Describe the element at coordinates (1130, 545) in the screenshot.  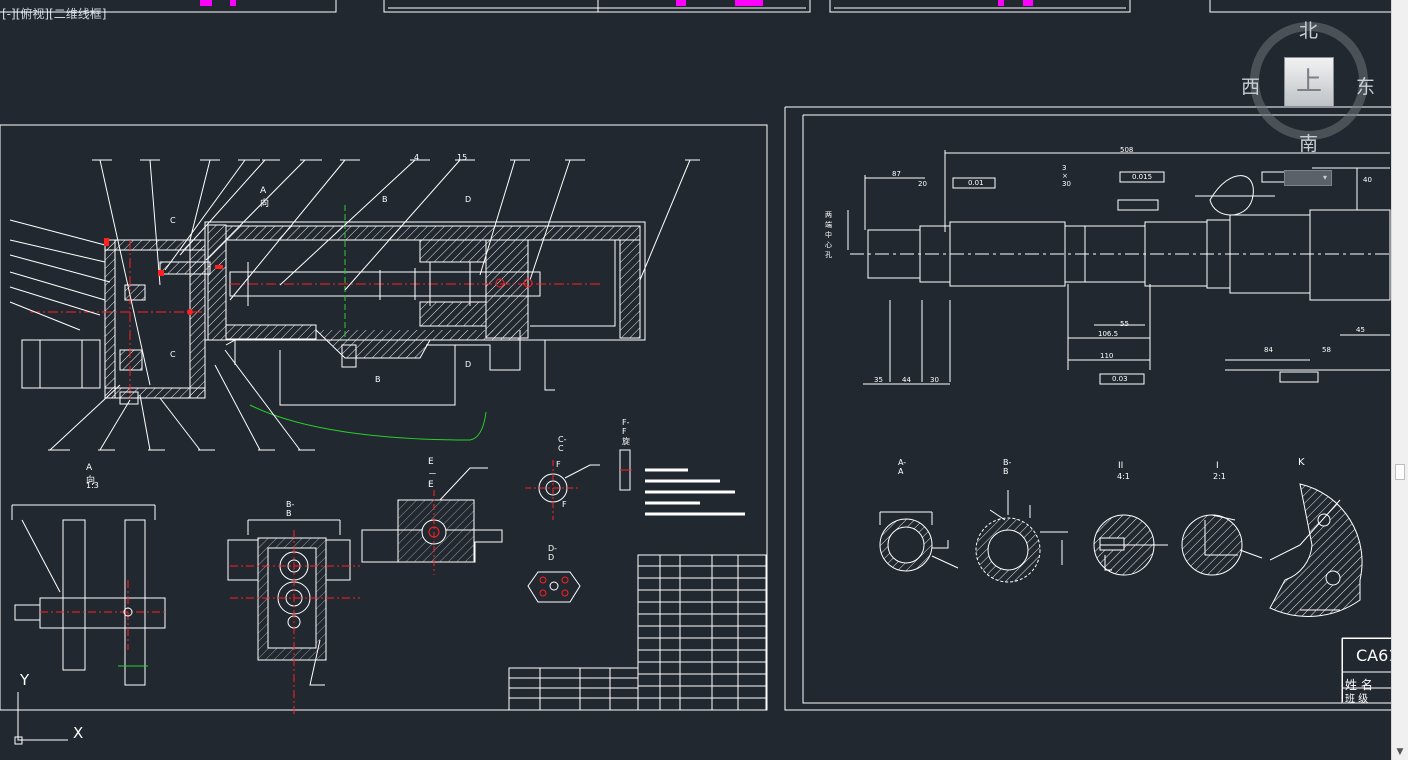
I see `detail-ii-circle` at that location.